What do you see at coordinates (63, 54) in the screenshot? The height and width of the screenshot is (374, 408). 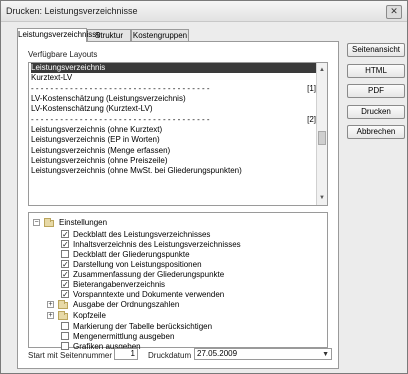 I see `layouts-label: Verfügbare Layouts` at bounding box center [63, 54].